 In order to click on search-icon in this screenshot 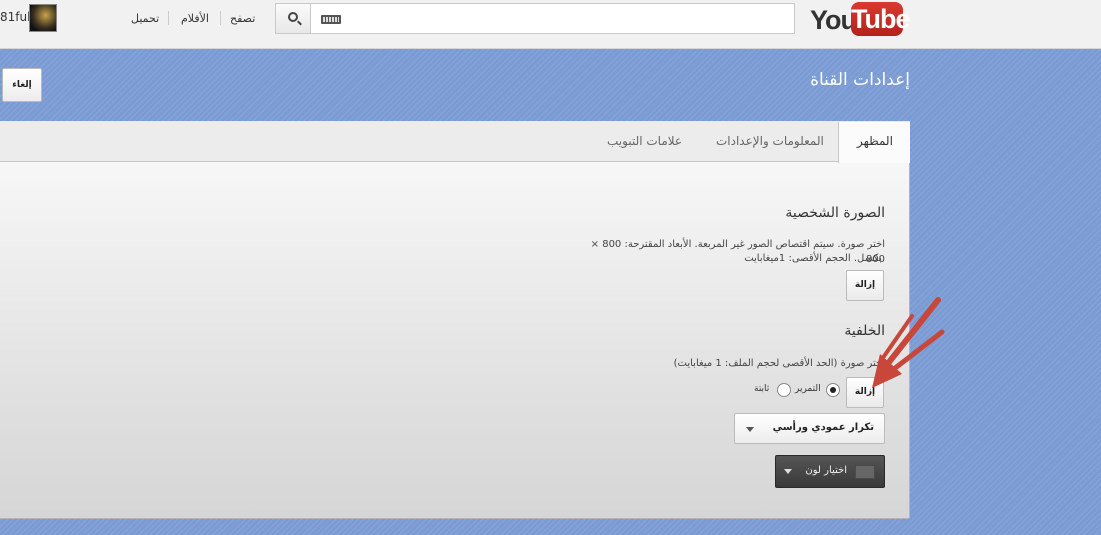, I will do `click(293, 17)`.